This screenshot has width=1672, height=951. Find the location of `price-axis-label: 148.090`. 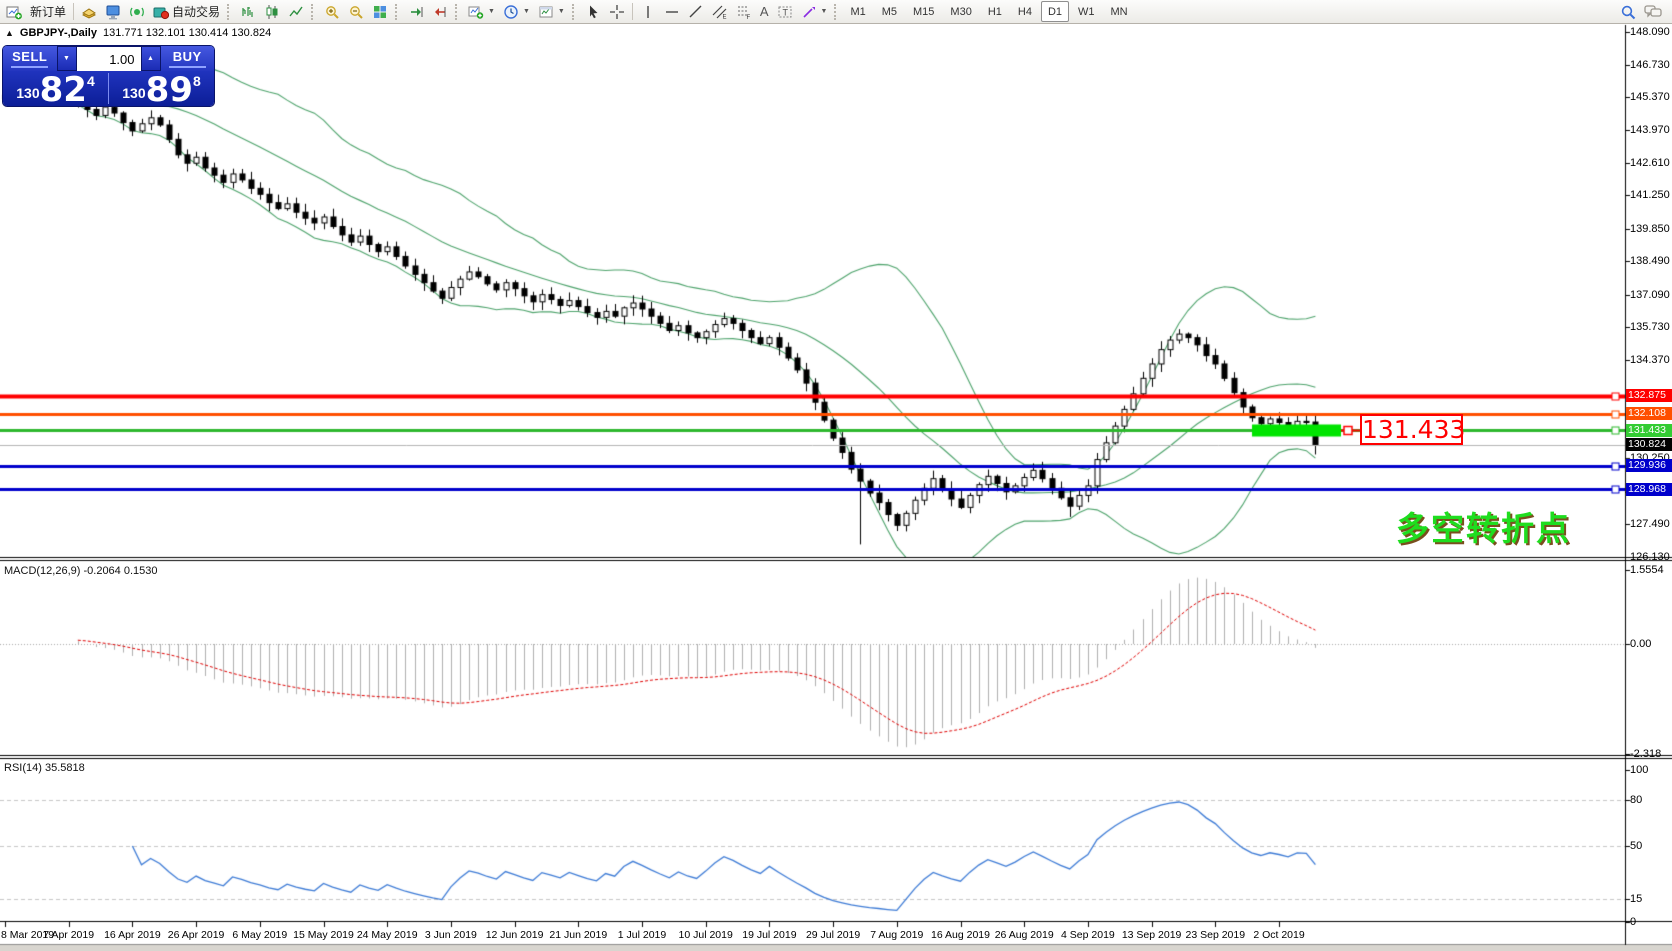

price-axis-label: 148.090 is located at coordinates (1650, 32).